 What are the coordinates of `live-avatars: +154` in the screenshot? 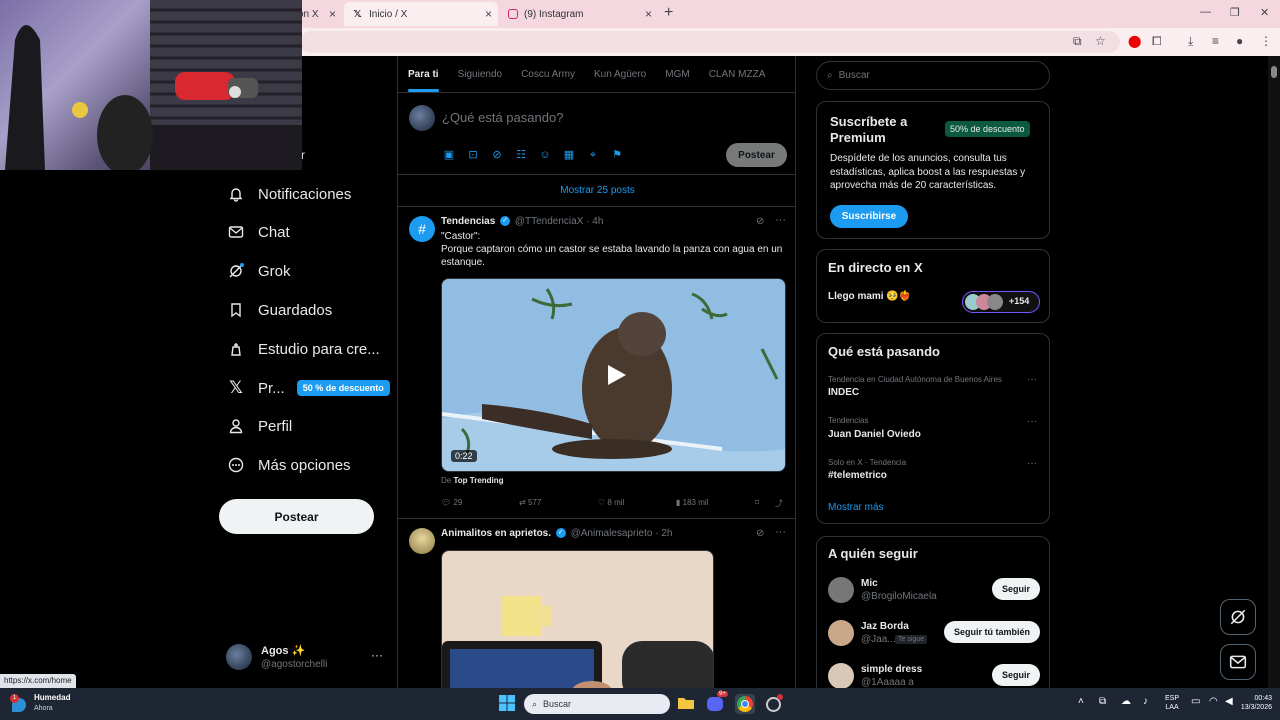 It's located at (1001, 302).